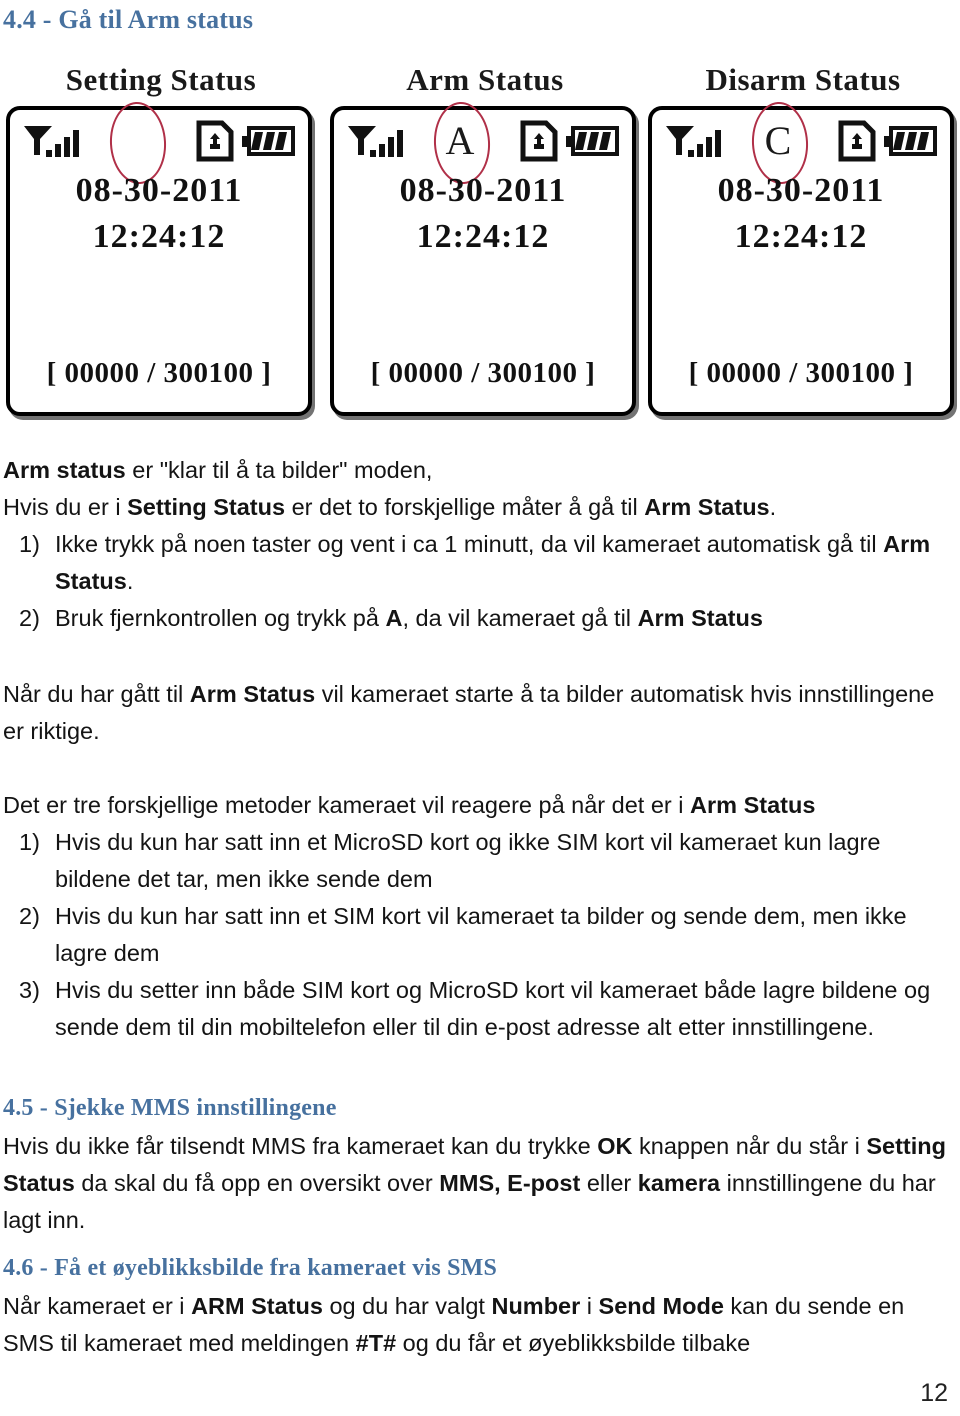 The width and height of the screenshot is (960, 1416). What do you see at coordinates (520, 618) in the screenshot?
I see `text: , da vil kameraet gå til` at bounding box center [520, 618].